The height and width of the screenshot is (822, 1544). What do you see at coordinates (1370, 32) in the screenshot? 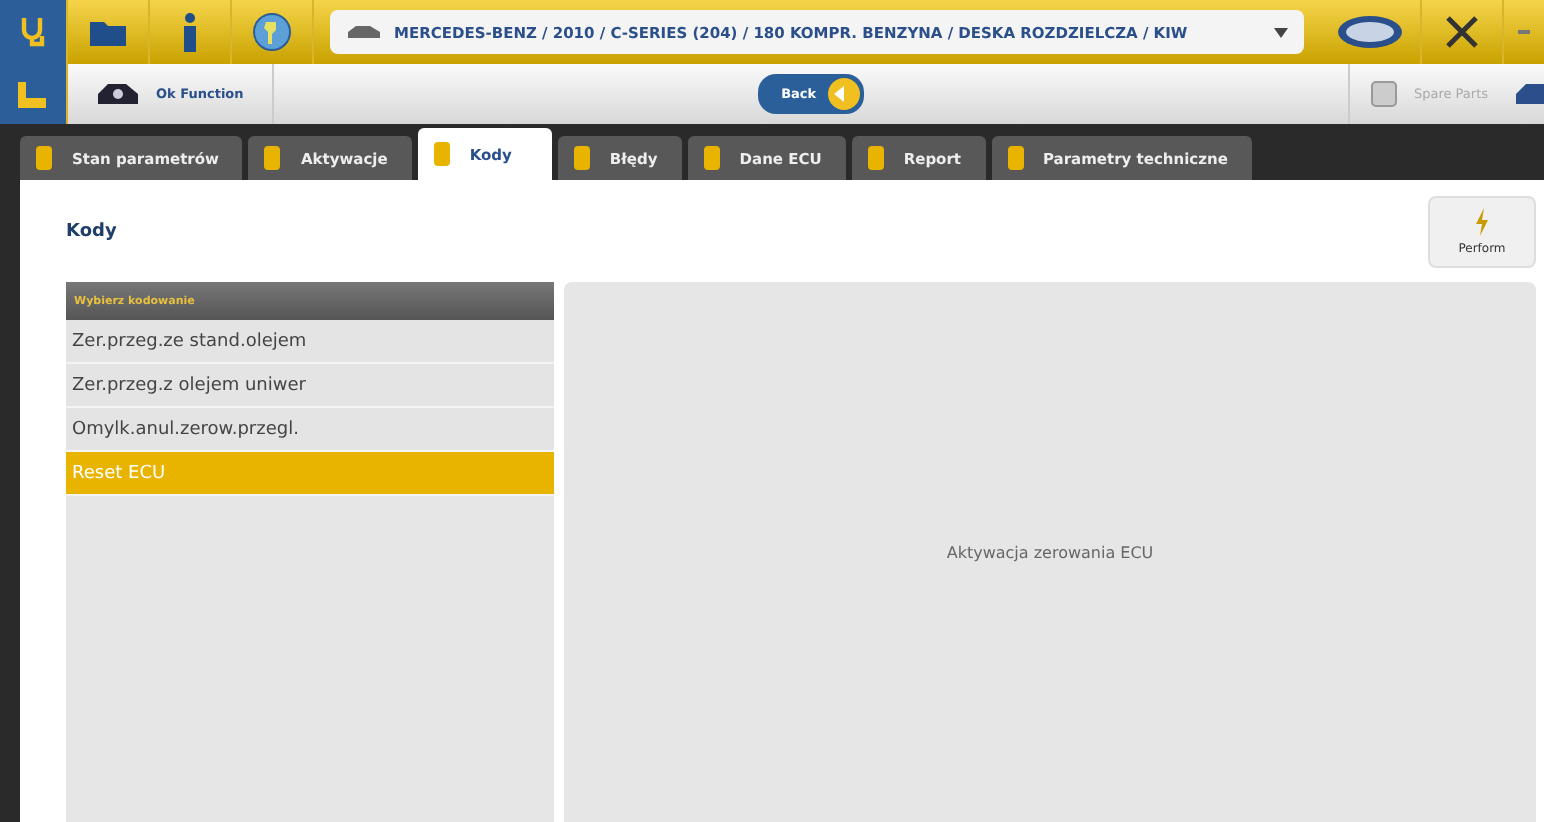
I see `brand-logo-icon` at bounding box center [1370, 32].